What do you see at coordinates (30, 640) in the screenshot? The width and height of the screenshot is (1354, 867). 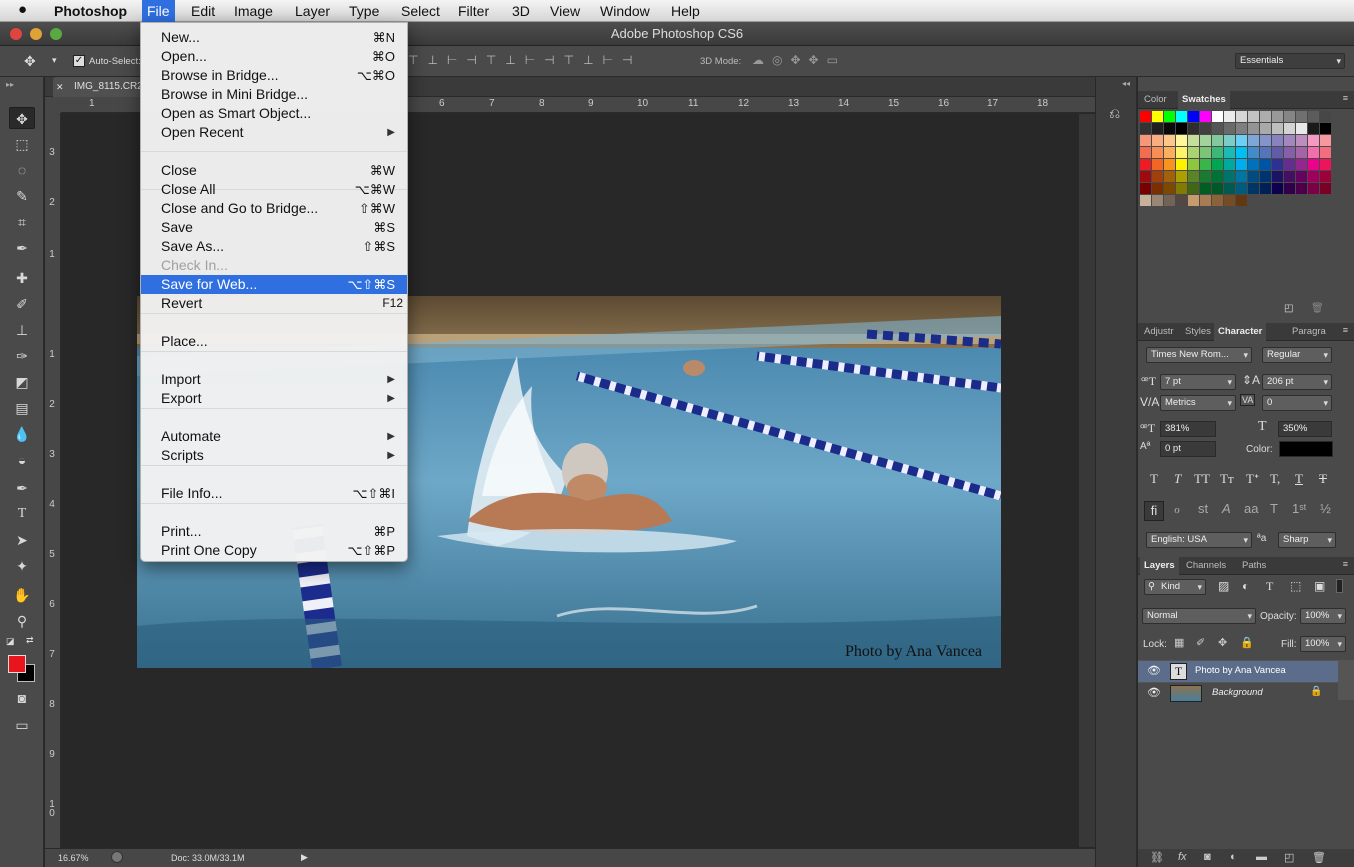 I see `swap-colors-icon: ⇄` at bounding box center [30, 640].